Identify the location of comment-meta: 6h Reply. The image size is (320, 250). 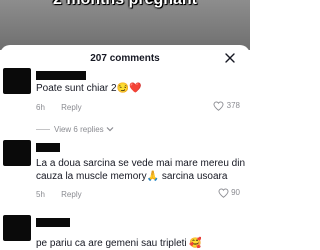
(59, 107).